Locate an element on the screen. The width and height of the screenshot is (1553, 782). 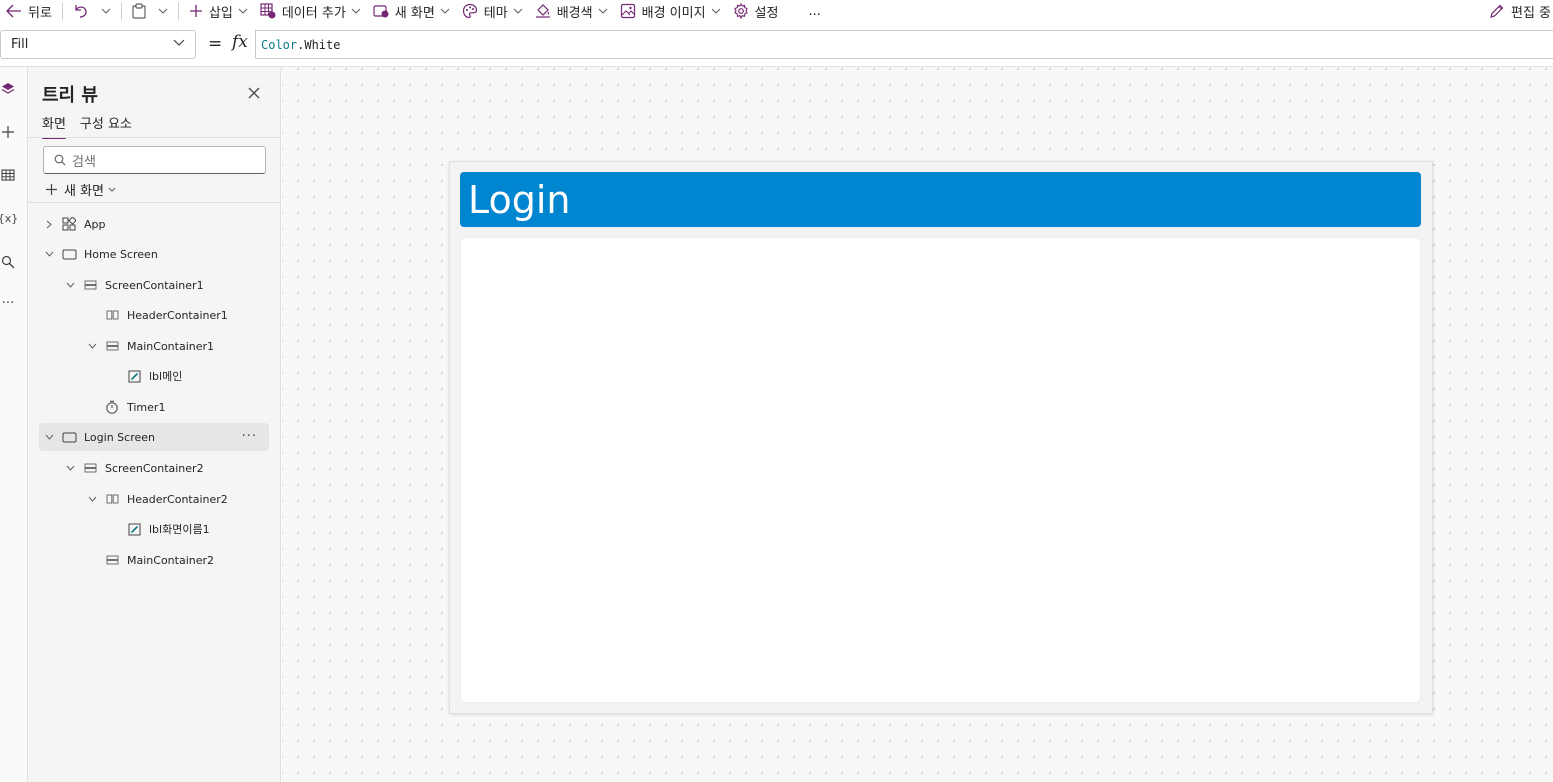
app-icon is located at coordinates (69, 224).